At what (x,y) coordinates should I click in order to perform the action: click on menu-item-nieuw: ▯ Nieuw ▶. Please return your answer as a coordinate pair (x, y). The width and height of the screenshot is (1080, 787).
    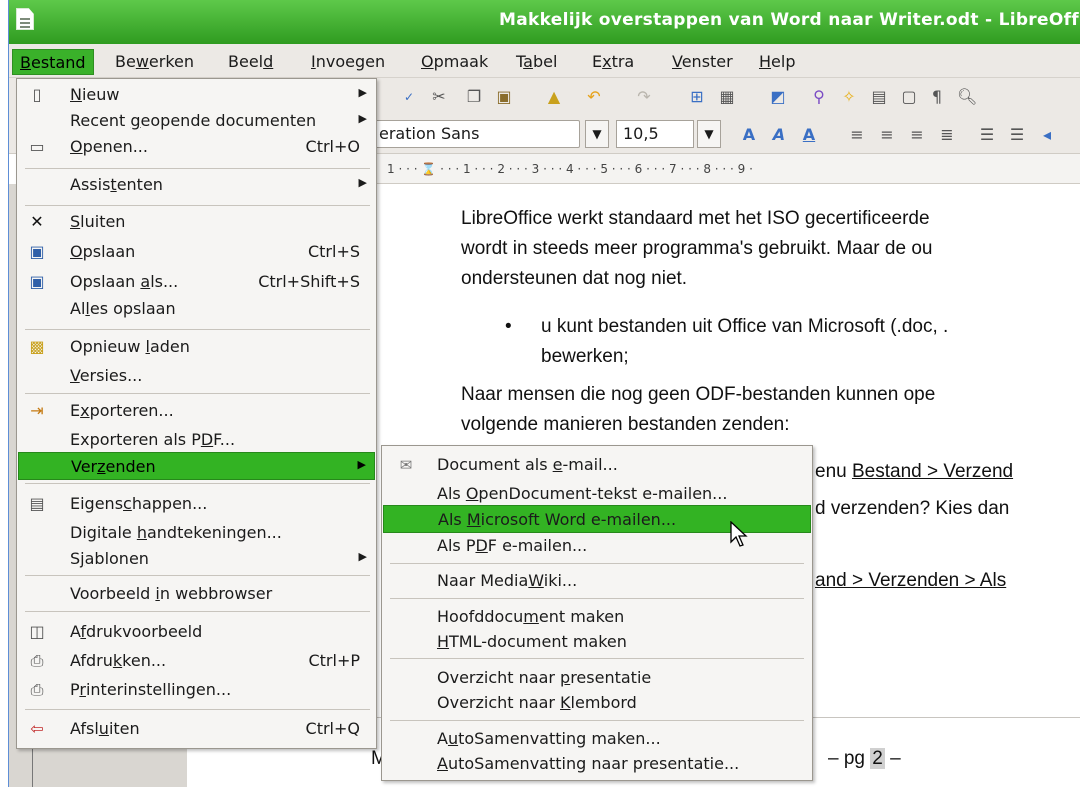
    Looking at the image, I should click on (196, 95).